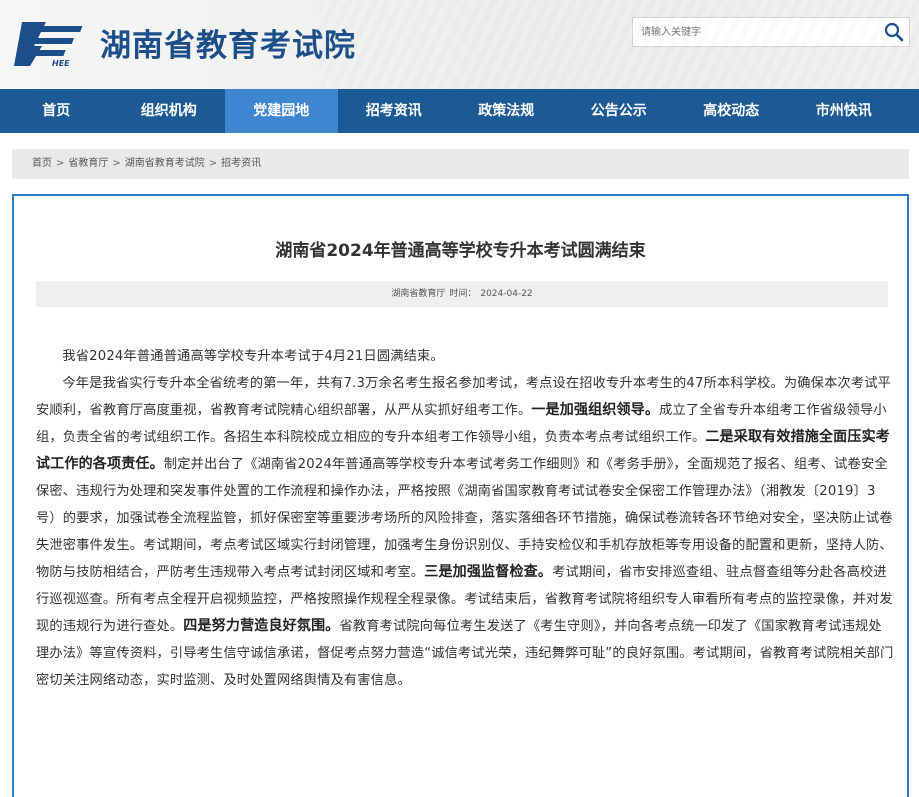  Describe the element at coordinates (731, 111) in the screenshot. I see `nav-item-university-news: 高校动态` at that location.